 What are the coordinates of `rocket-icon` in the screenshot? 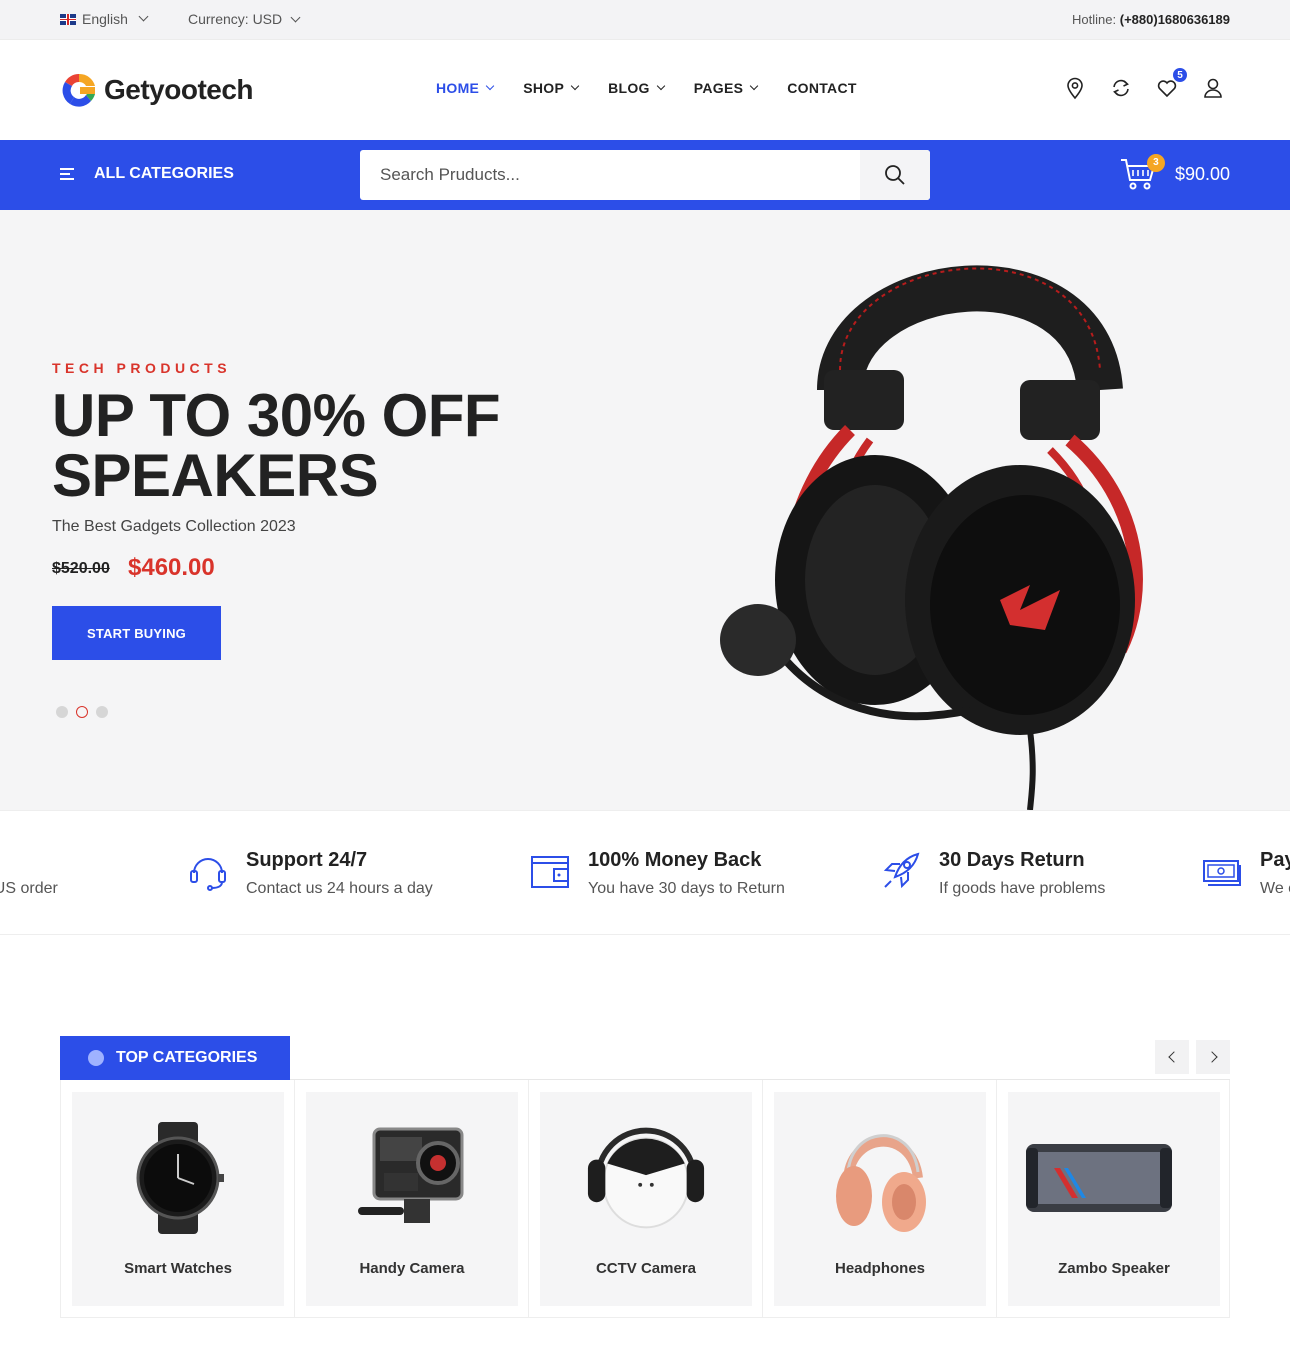 It's located at (901, 870).